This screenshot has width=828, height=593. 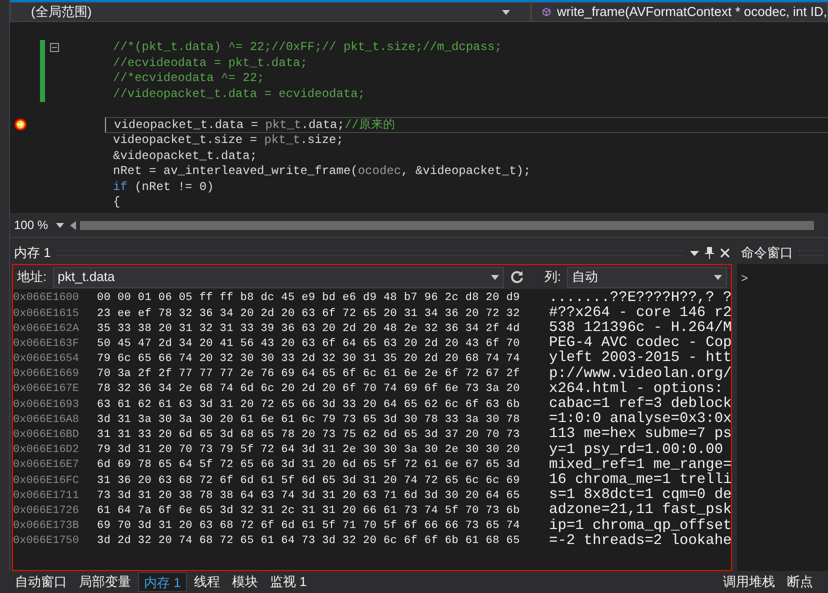 I want to click on memory-bytes: 35 33 38 20 31 32 31 33 39 36 63 20 2d 20 48 2e 32 36 34 2f 4d, so click(x=308, y=329).